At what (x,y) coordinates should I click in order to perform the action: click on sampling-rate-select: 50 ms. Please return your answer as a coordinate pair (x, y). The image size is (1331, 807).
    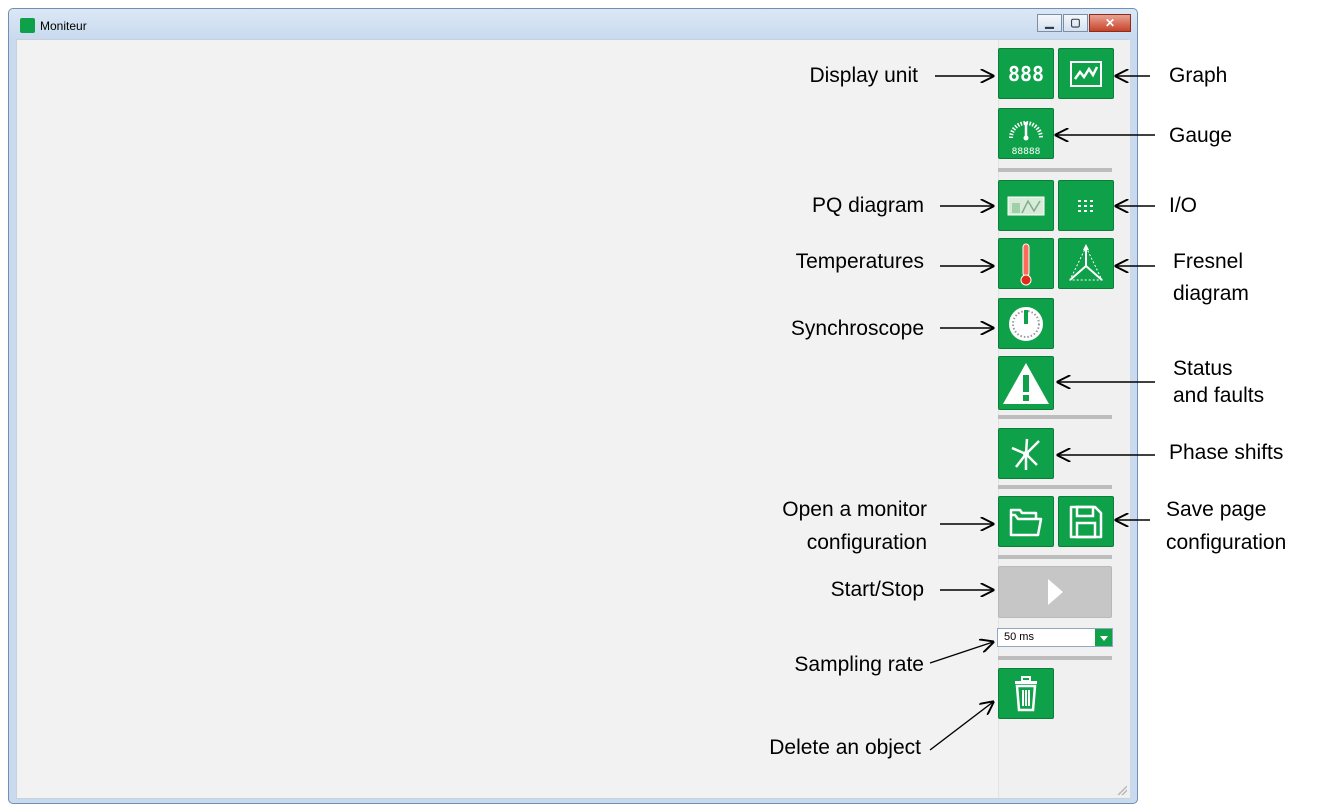
    Looking at the image, I should click on (1055, 637).